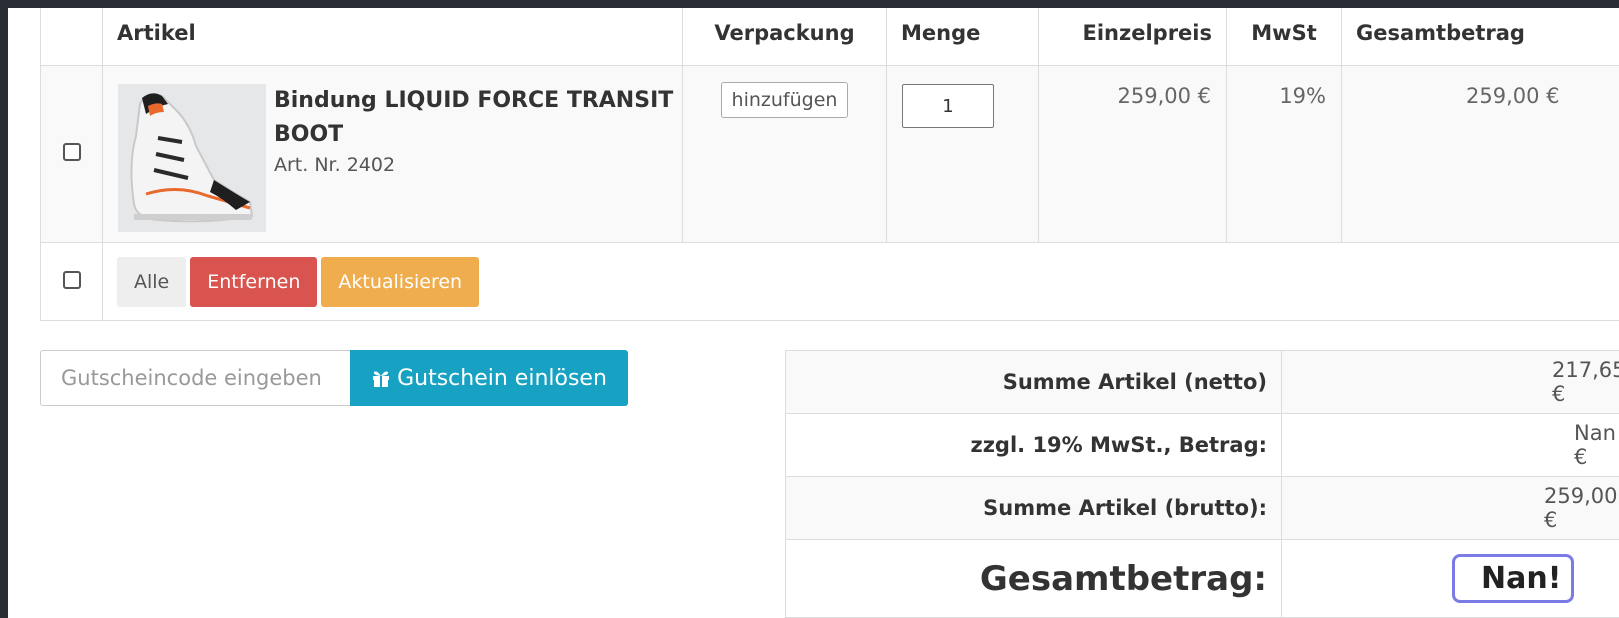 The height and width of the screenshot is (618, 1619). What do you see at coordinates (1480, 37) in the screenshot?
I see `header-total: Gesamtbetrag` at bounding box center [1480, 37].